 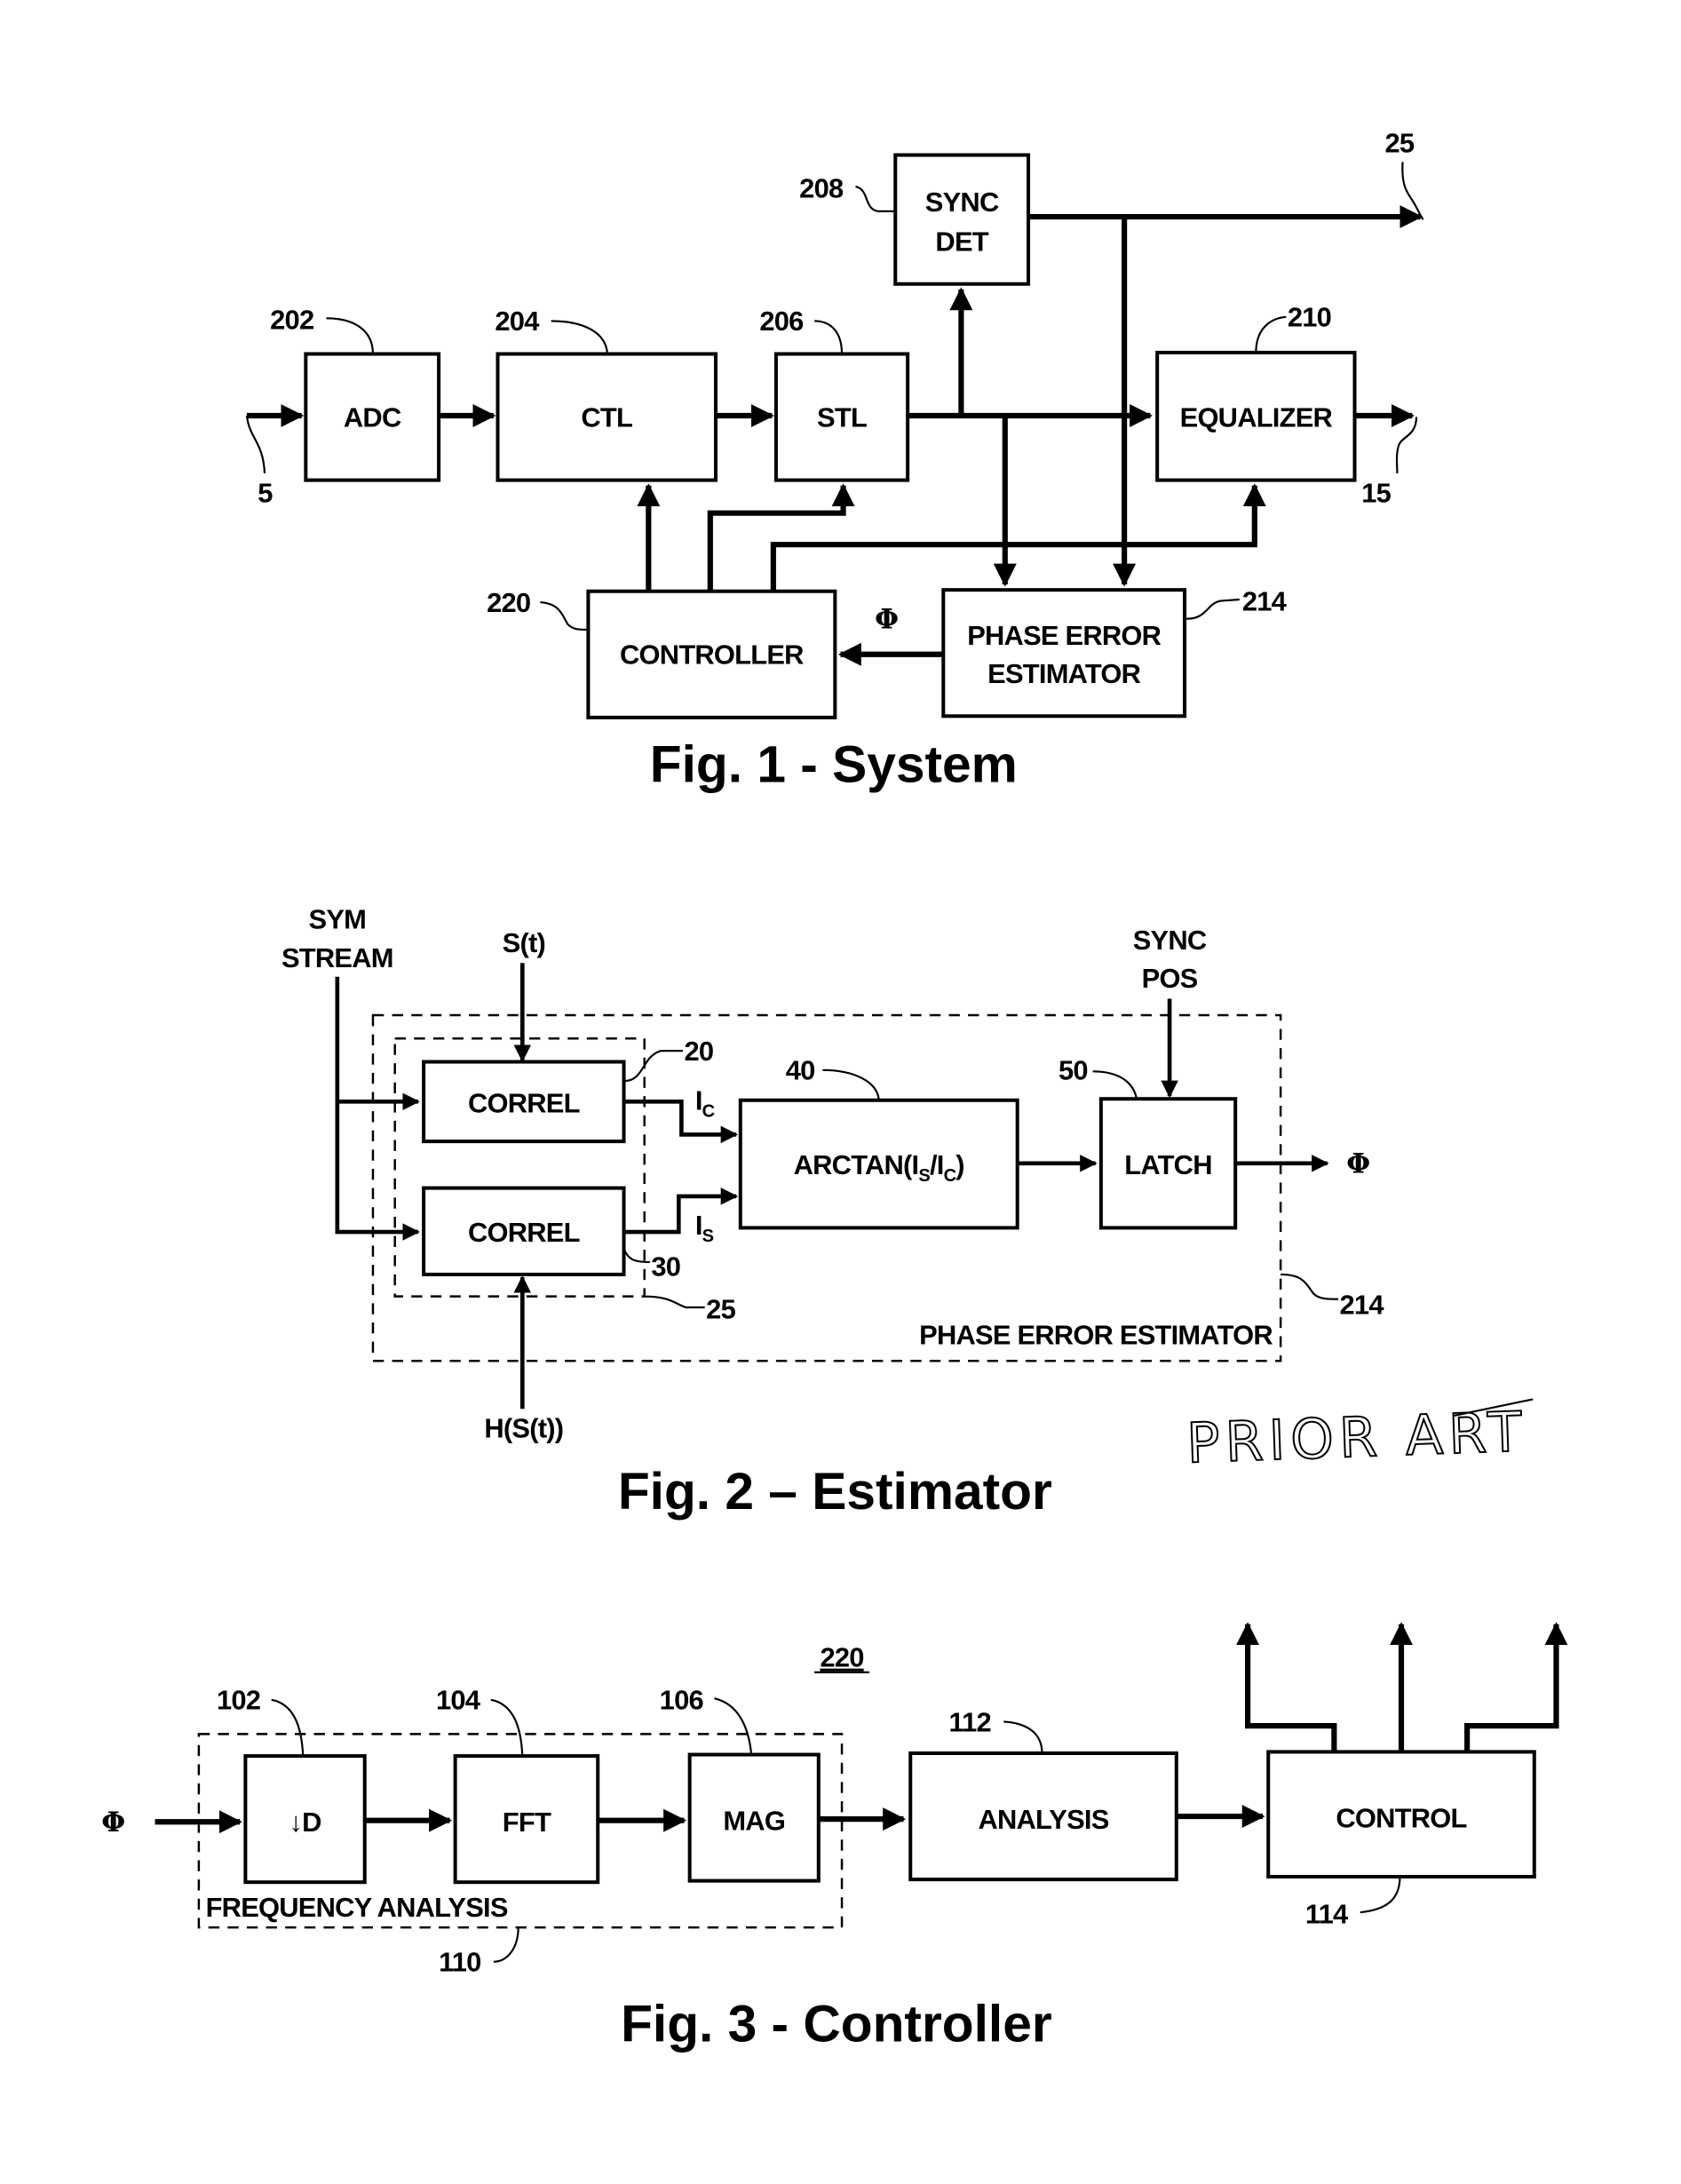 What do you see at coordinates (705, 1228) in the screenshot?
I see `is-label: IS` at bounding box center [705, 1228].